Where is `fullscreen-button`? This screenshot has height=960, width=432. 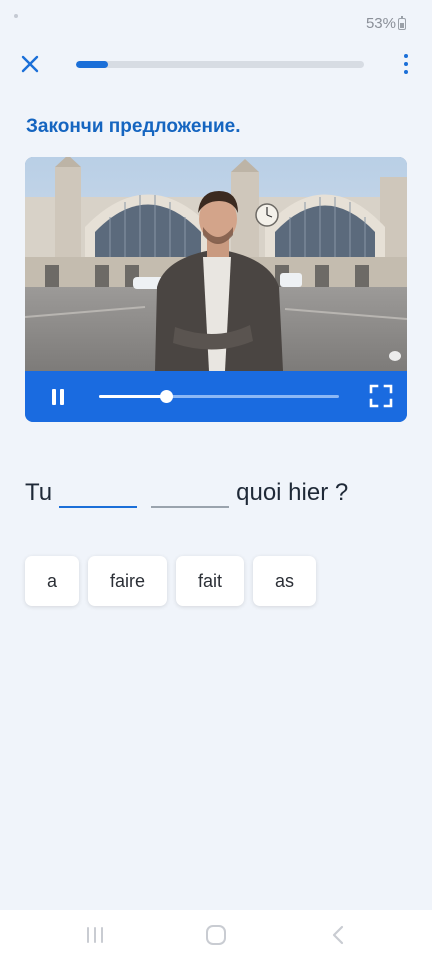
fullscreen-button is located at coordinates (381, 396).